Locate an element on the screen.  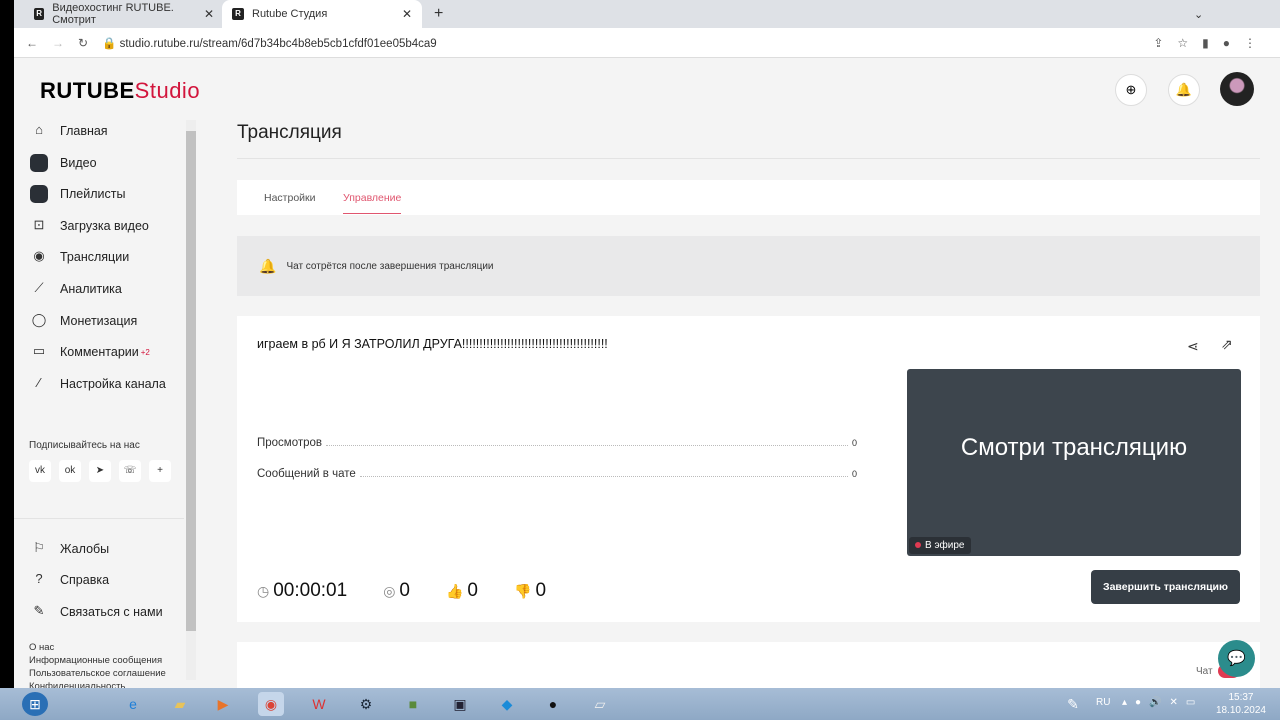
viewer-count: 0 is located at coordinates (404, 590).